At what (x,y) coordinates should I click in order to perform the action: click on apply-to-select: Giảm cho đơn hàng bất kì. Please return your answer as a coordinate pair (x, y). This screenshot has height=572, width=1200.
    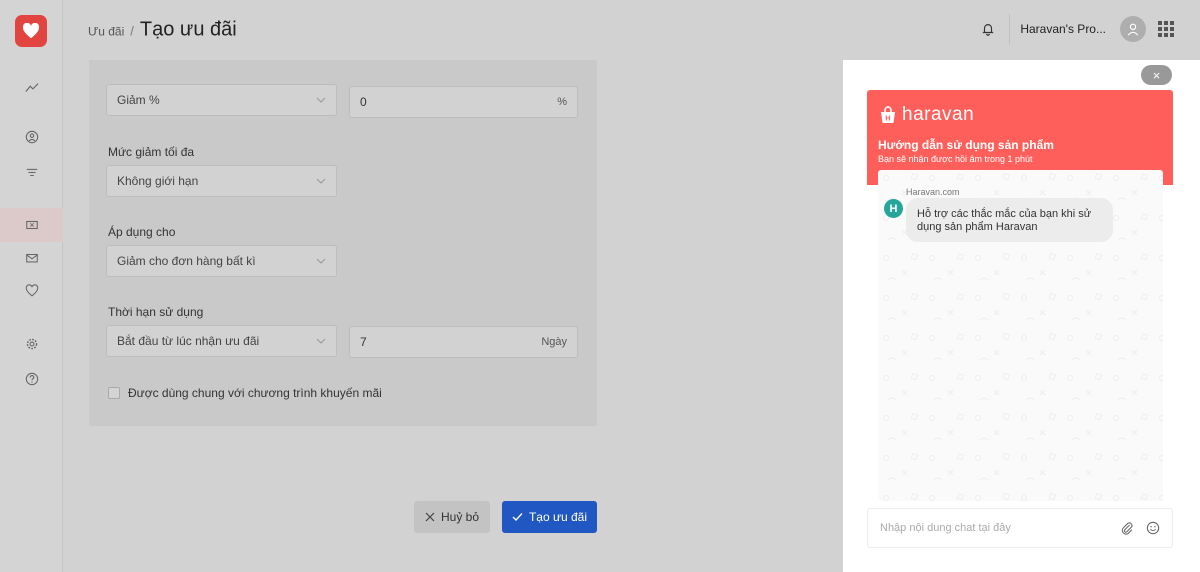
    Looking at the image, I should click on (221, 261).